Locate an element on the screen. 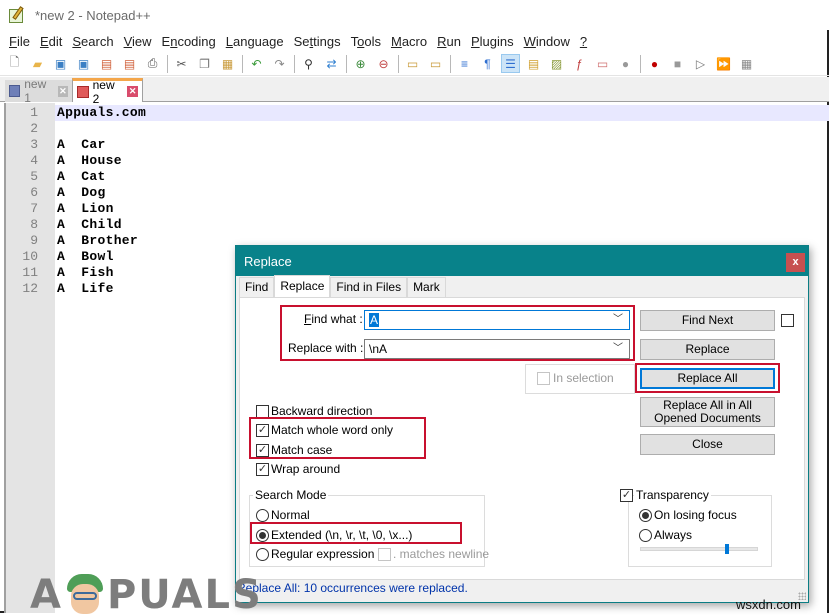  folder-as-workspace-icon: ▭ is located at coordinates (602, 63).